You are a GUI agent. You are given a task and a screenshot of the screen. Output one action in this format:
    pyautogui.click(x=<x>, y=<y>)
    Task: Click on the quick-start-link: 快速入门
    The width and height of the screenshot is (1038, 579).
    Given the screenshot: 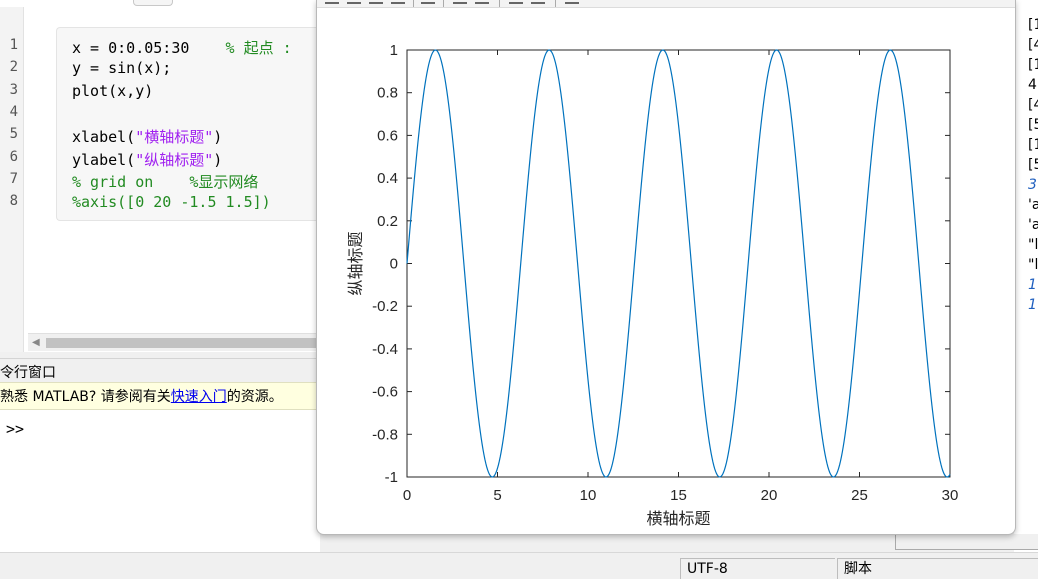 What is the action you would take?
    pyautogui.click(x=199, y=397)
    